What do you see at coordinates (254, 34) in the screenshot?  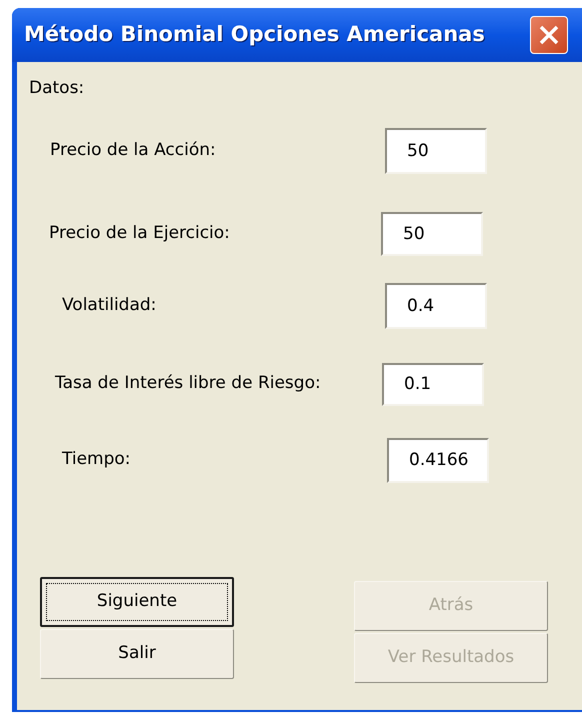 I see `window-title: Método Binomial Opciones Americanas` at bounding box center [254, 34].